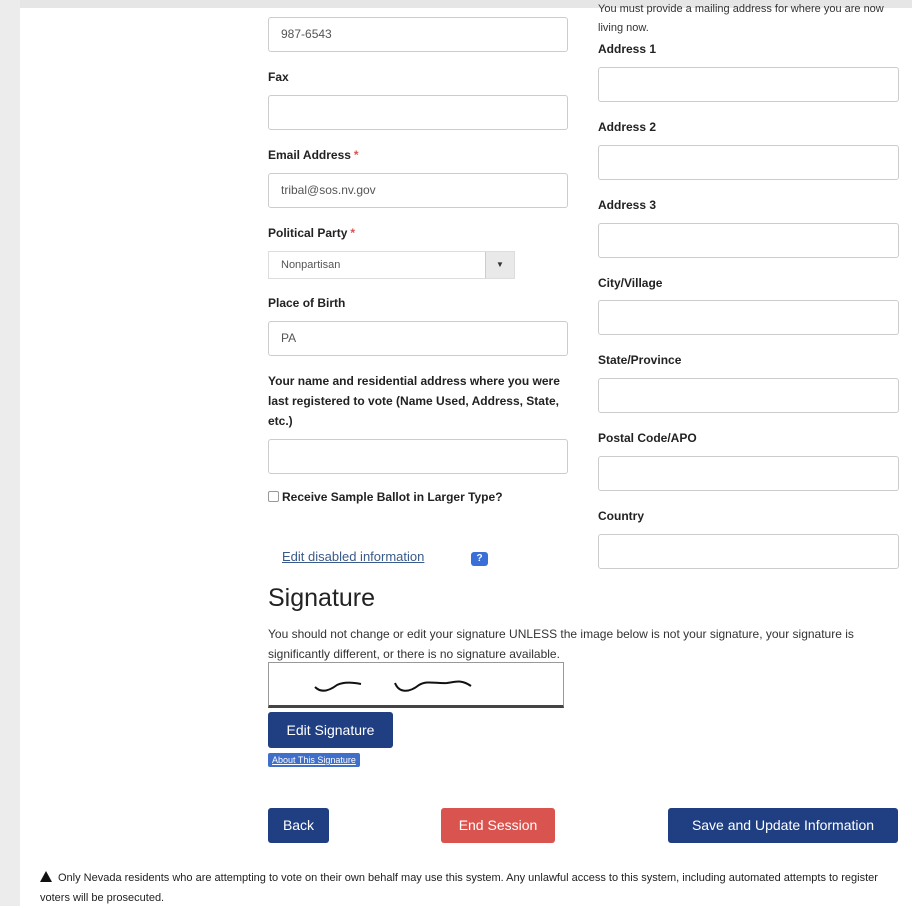 This screenshot has width=912, height=908. Describe the element at coordinates (393, 686) in the screenshot. I see `signature-scribble-icon` at that location.